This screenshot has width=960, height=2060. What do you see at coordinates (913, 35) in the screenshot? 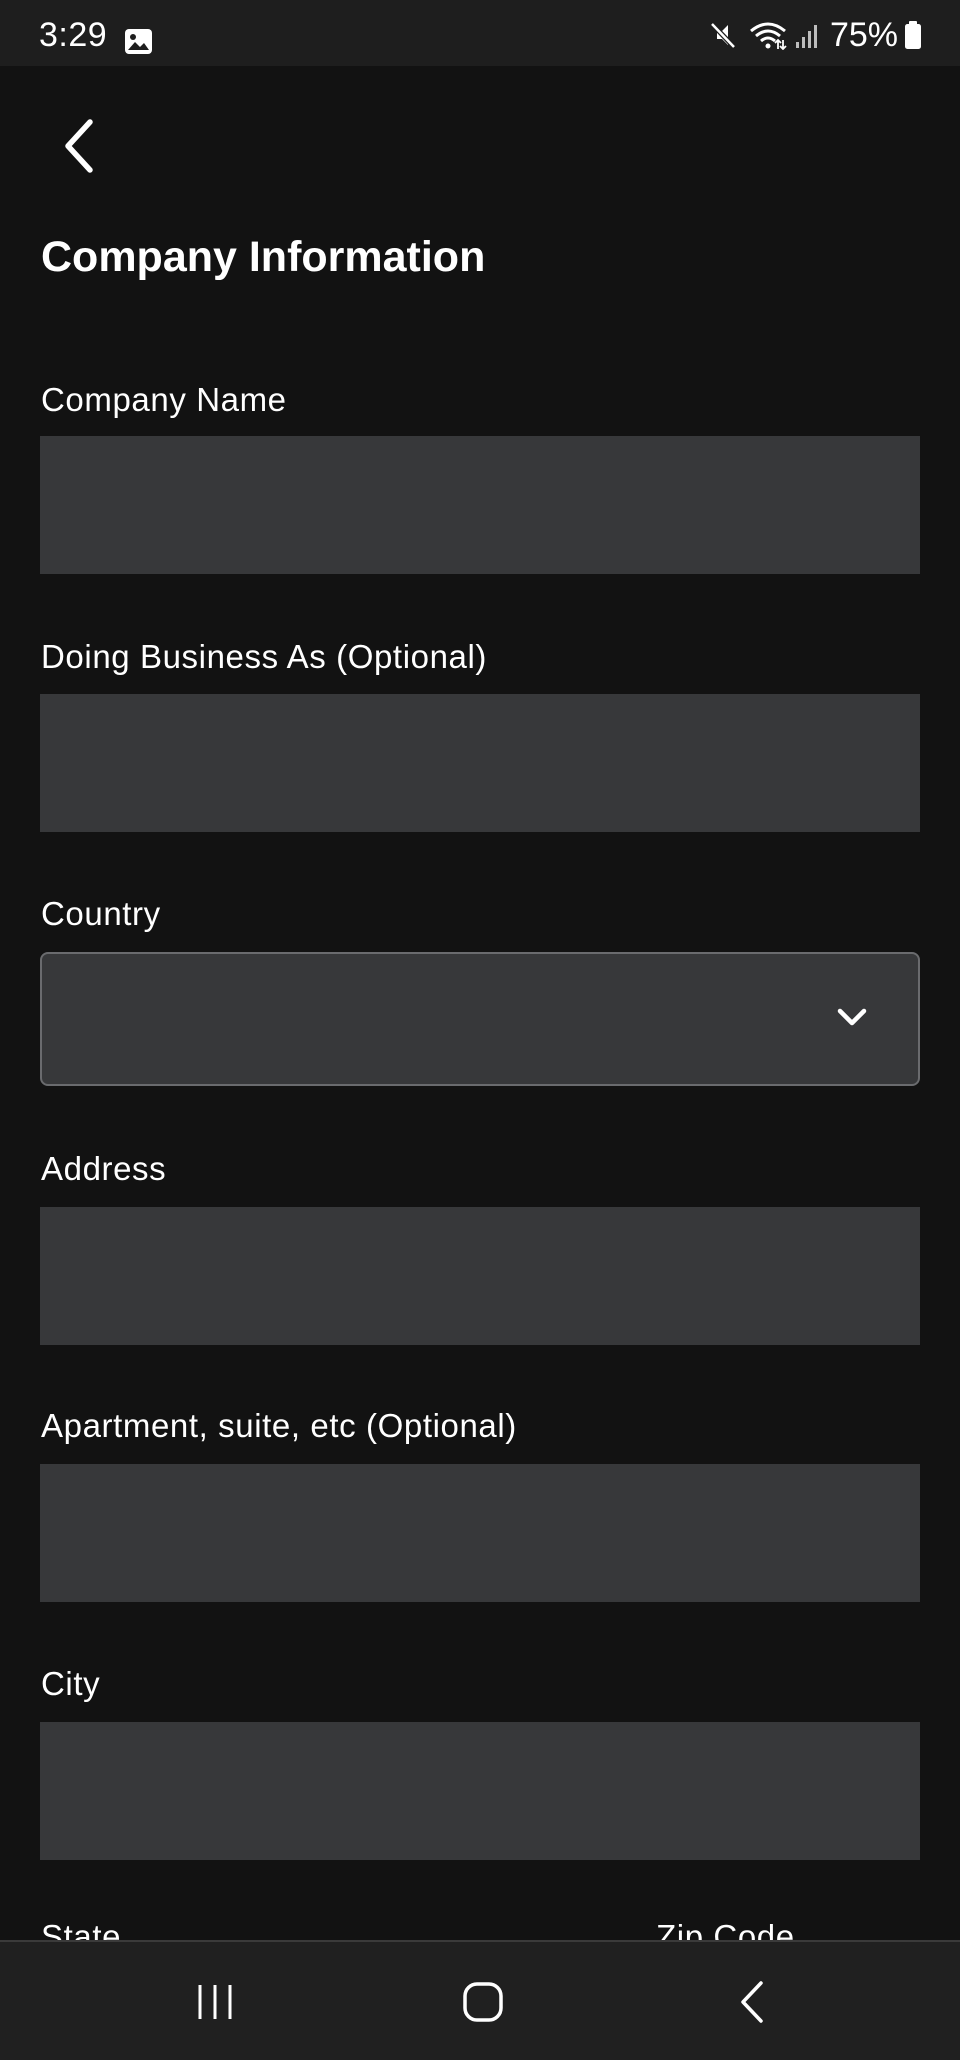
I see `battery-icon` at bounding box center [913, 35].